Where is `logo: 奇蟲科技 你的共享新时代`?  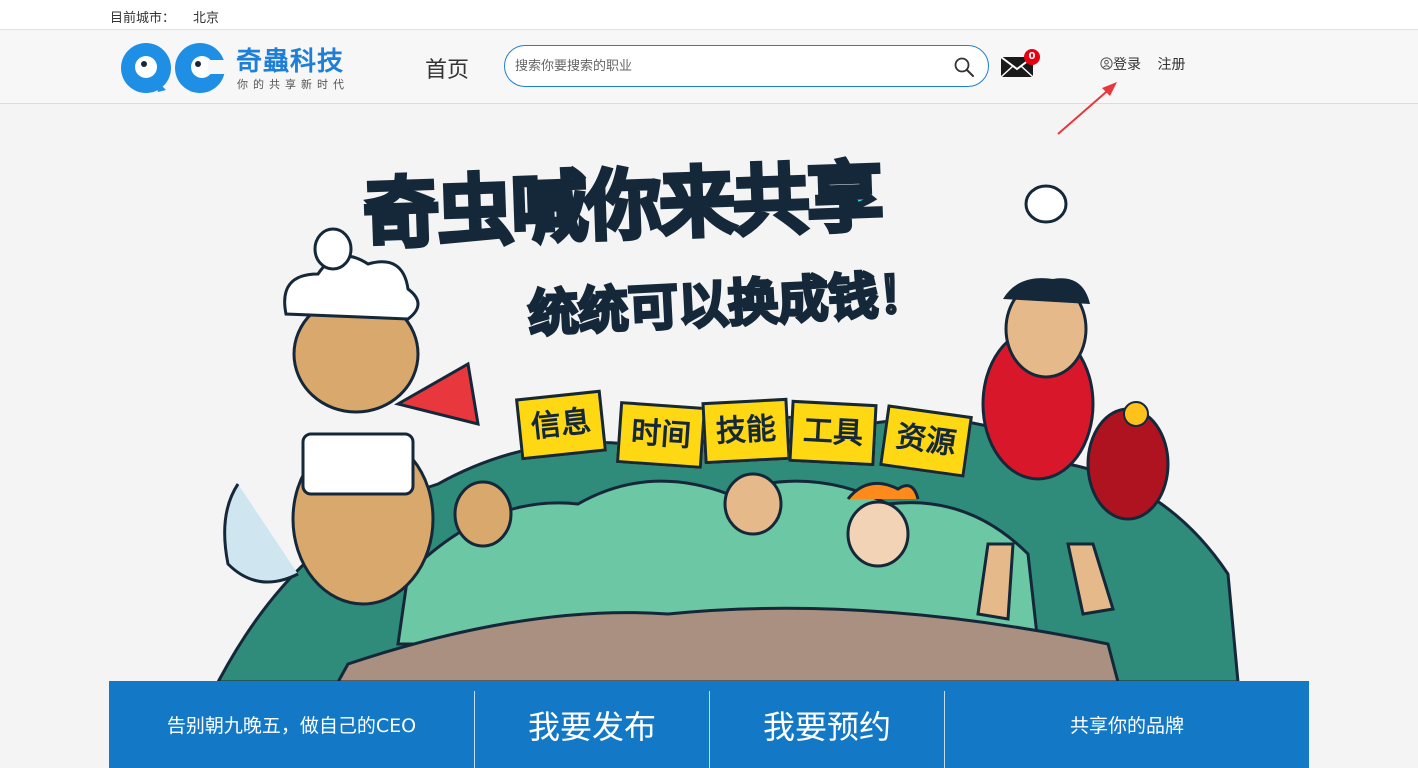
logo: 奇蟲科技 你的共享新时代 is located at coordinates (248, 68).